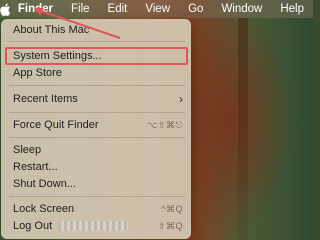  Describe the element at coordinates (27, 150) in the screenshot. I see `menu-item-label: Sleep` at that location.